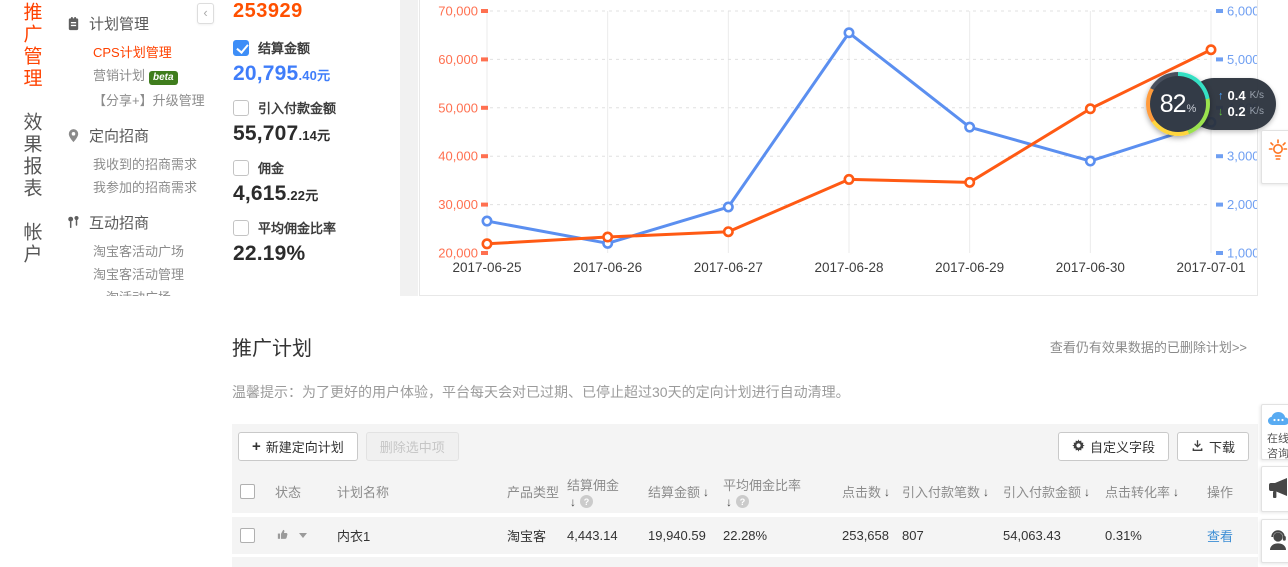  I want to click on svg-text: 70,000, so click(458, 11).